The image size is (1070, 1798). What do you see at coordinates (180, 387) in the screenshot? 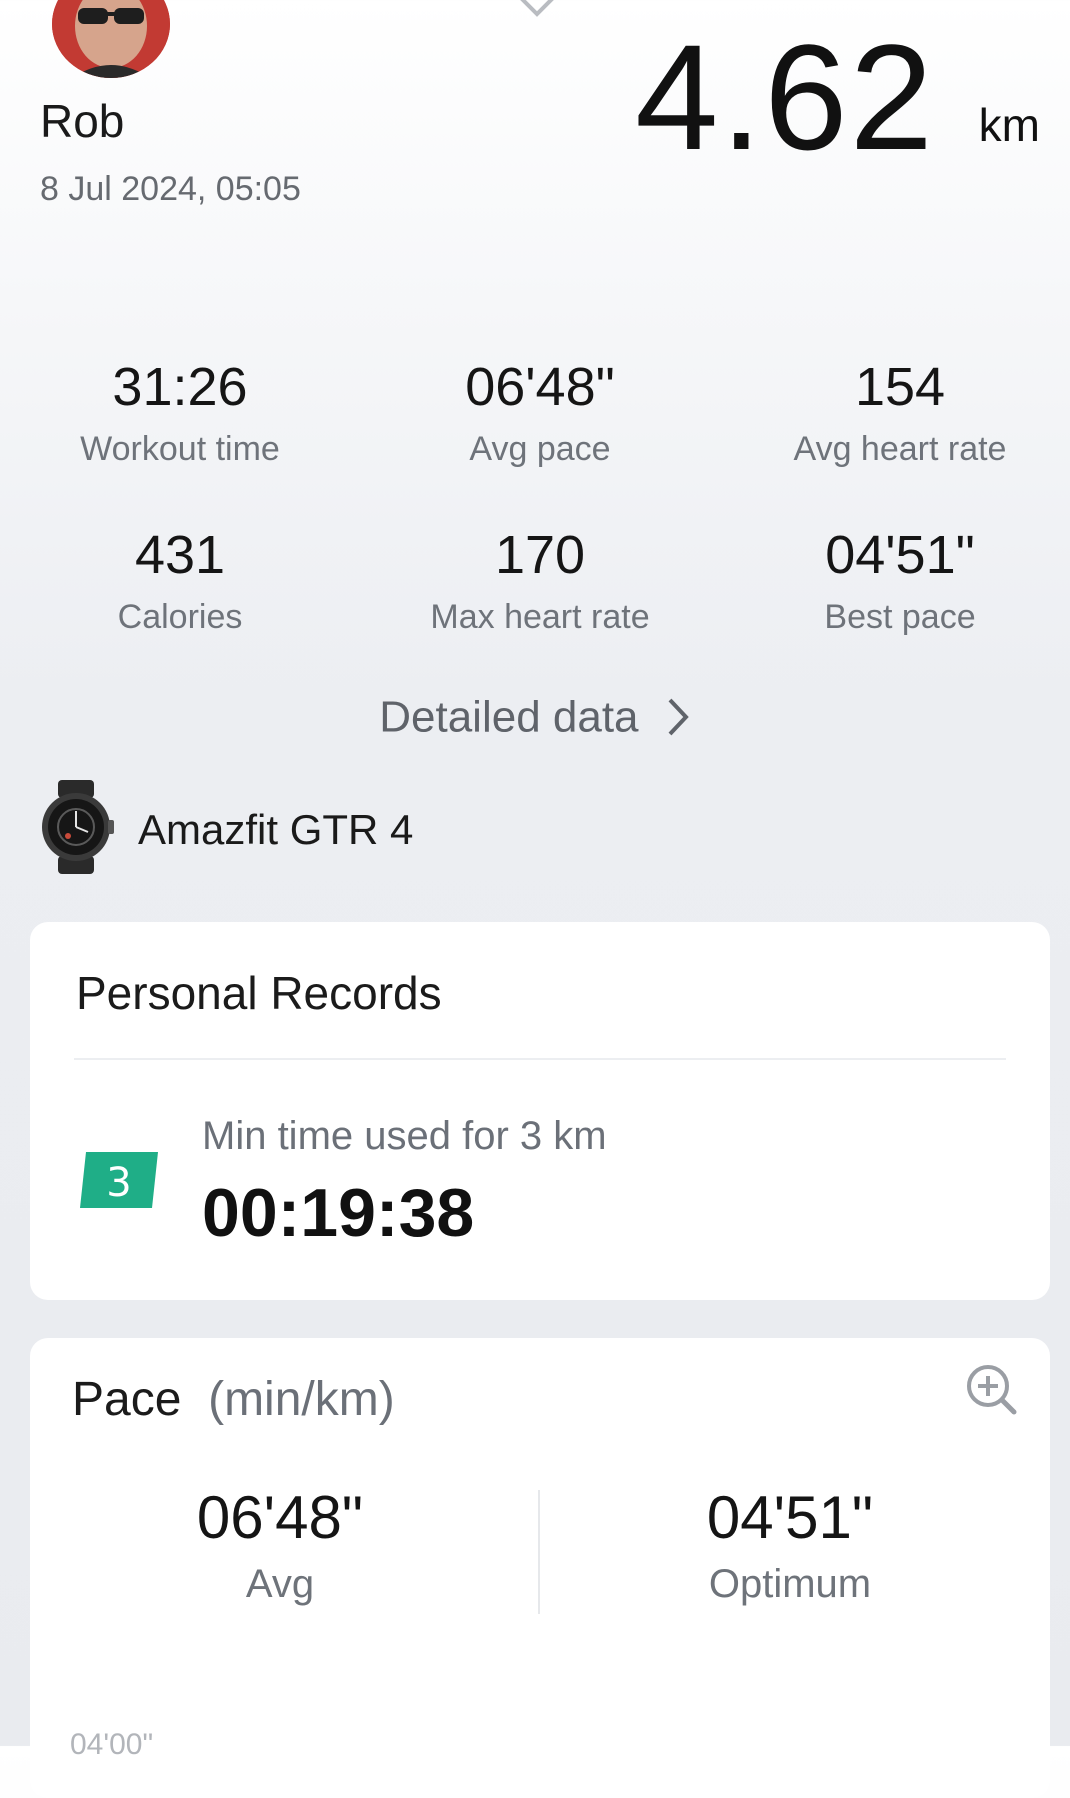
I see `stat-value: 31:26` at bounding box center [180, 387].